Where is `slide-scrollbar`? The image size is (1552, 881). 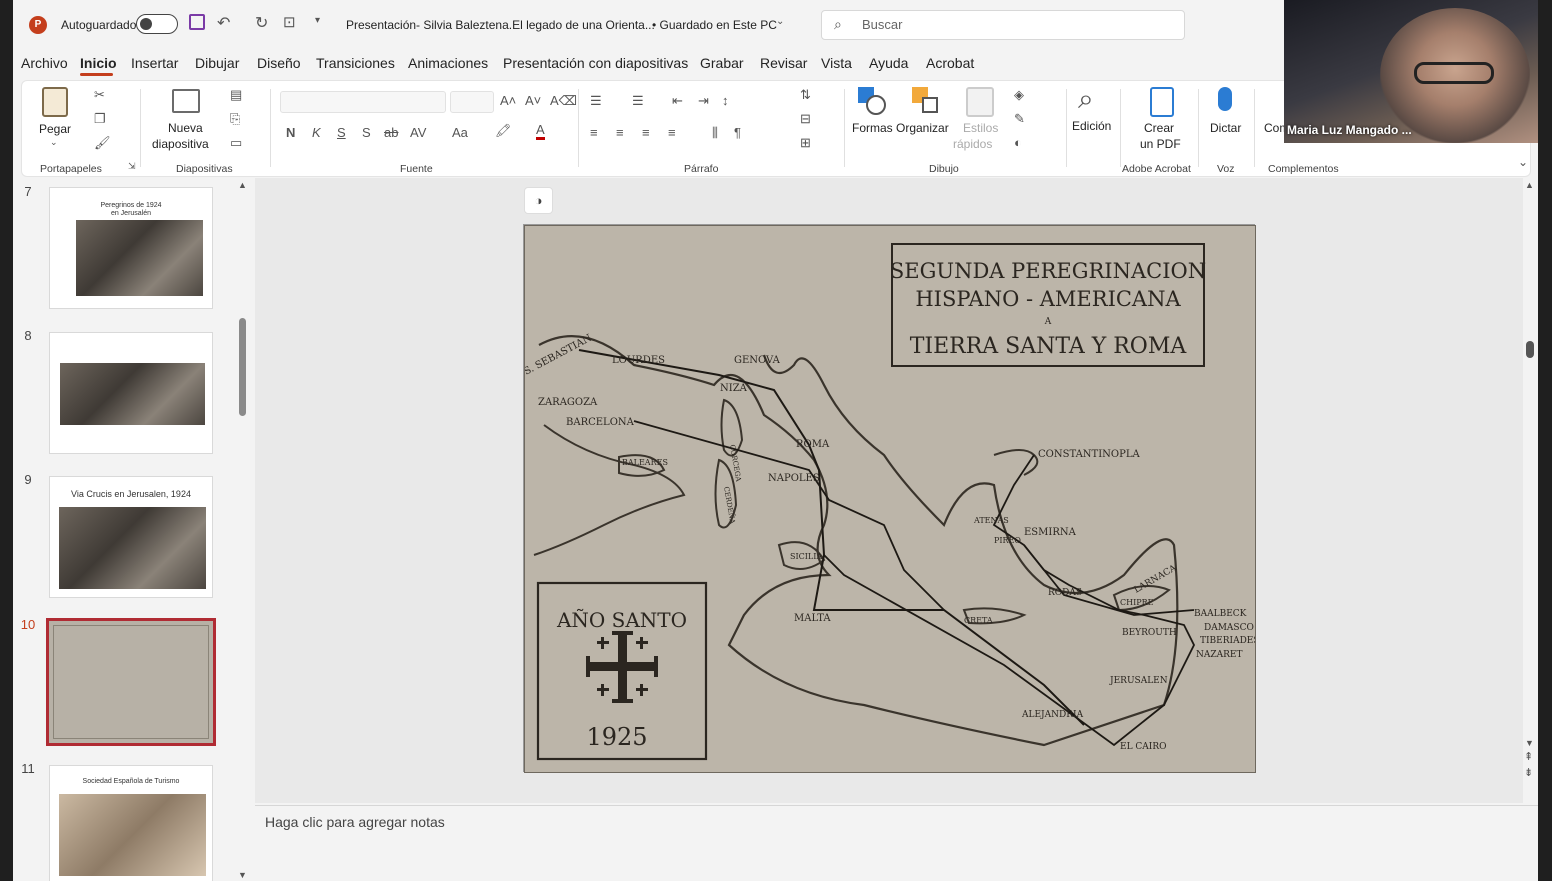 slide-scrollbar is located at coordinates (1530, 490).